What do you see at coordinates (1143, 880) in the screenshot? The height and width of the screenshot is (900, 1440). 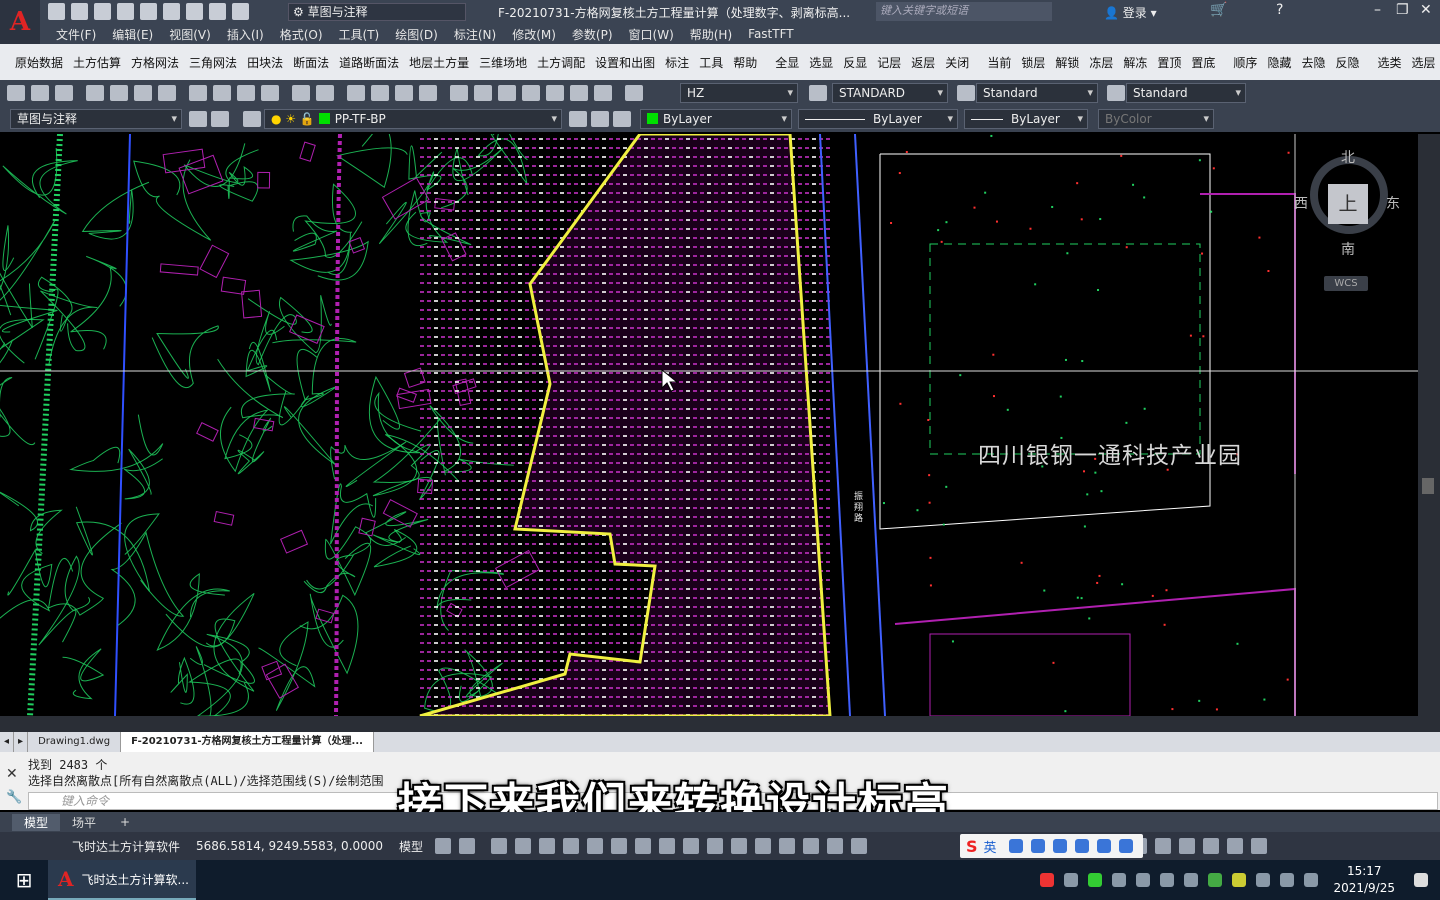 I see `device-icon` at bounding box center [1143, 880].